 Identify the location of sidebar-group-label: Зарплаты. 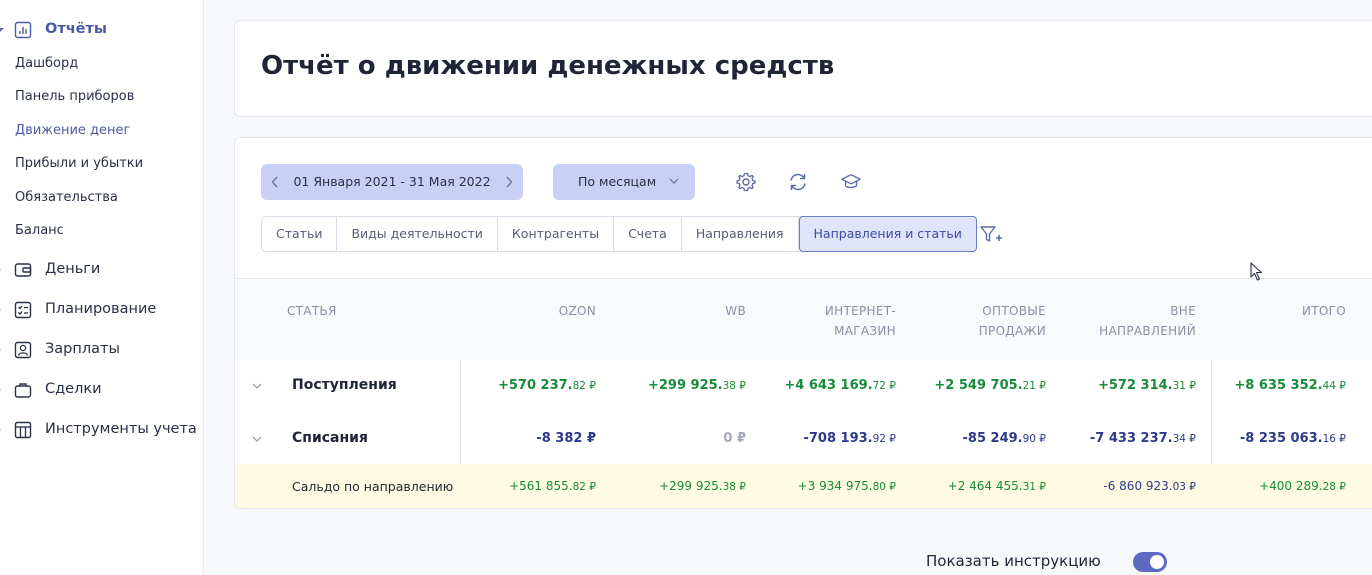
(82, 349).